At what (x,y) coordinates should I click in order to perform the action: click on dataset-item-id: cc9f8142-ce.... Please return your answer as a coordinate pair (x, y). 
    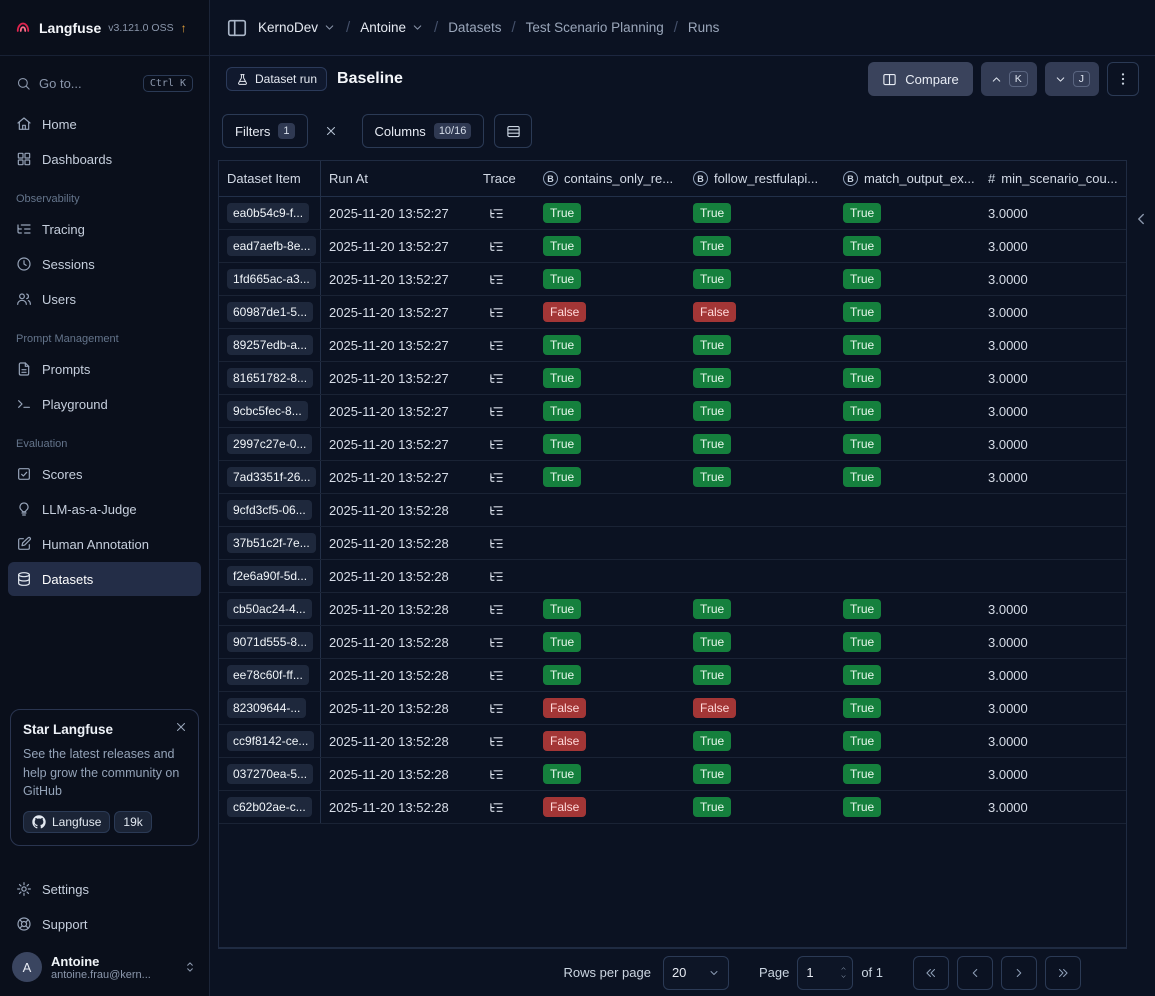
    Looking at the image, I should click on (271, 741).